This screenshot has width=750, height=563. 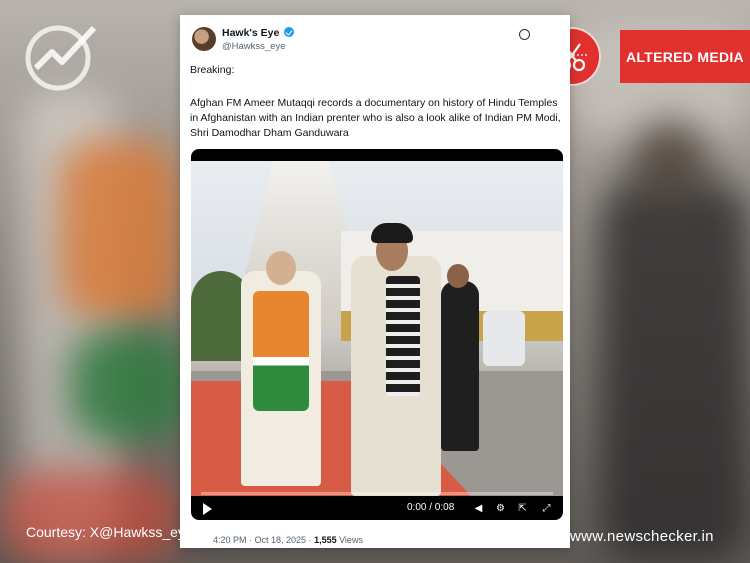 What do you see at coordinates (642, 536) in the screenshot?
I see `site-watermark: www.newschecker.in` at bounding box center [642, 536].